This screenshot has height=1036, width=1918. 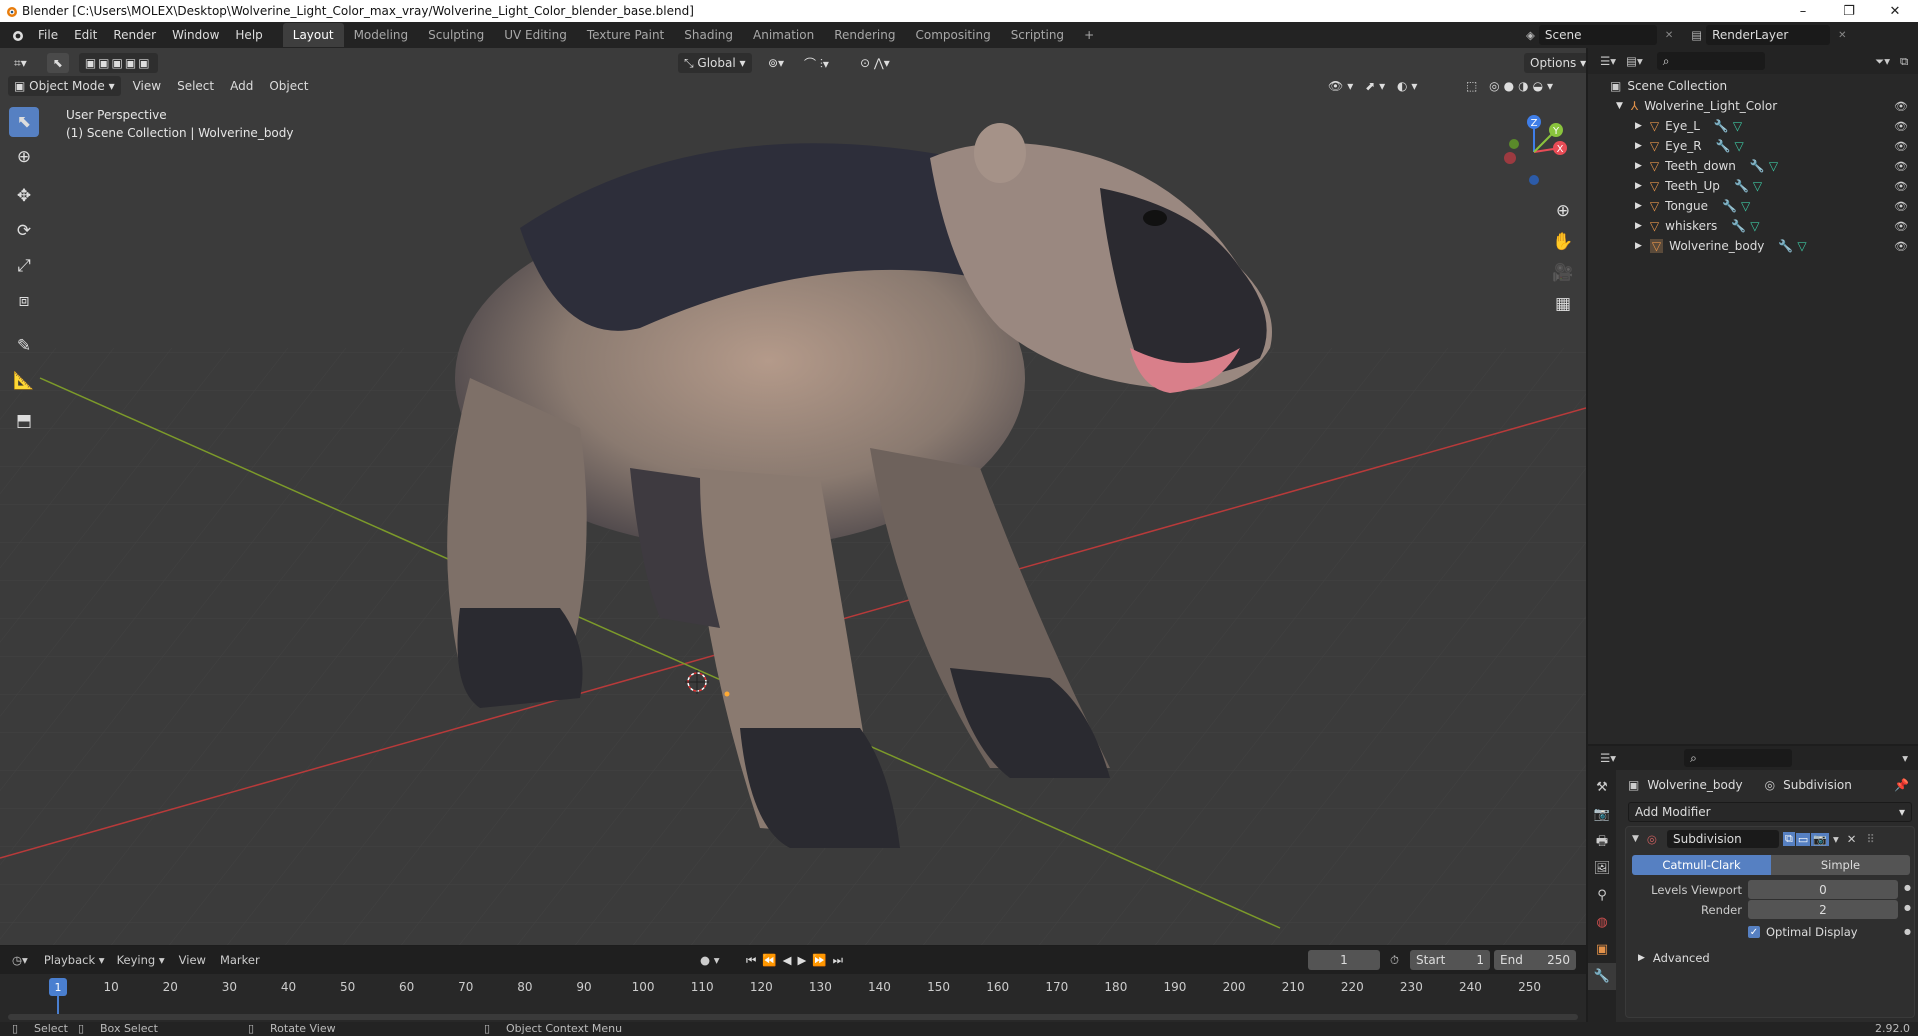 I want to click on outliner-collection-row: ▼ ⅄ Wolverine_Light_Color 👁, so click(x=1753, y=106).